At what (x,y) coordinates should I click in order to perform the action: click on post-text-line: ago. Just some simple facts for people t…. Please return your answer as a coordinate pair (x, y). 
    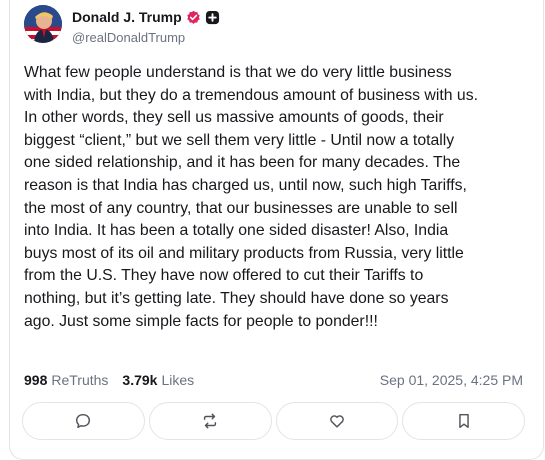
    Looking at the image, I should click on (201, 321).